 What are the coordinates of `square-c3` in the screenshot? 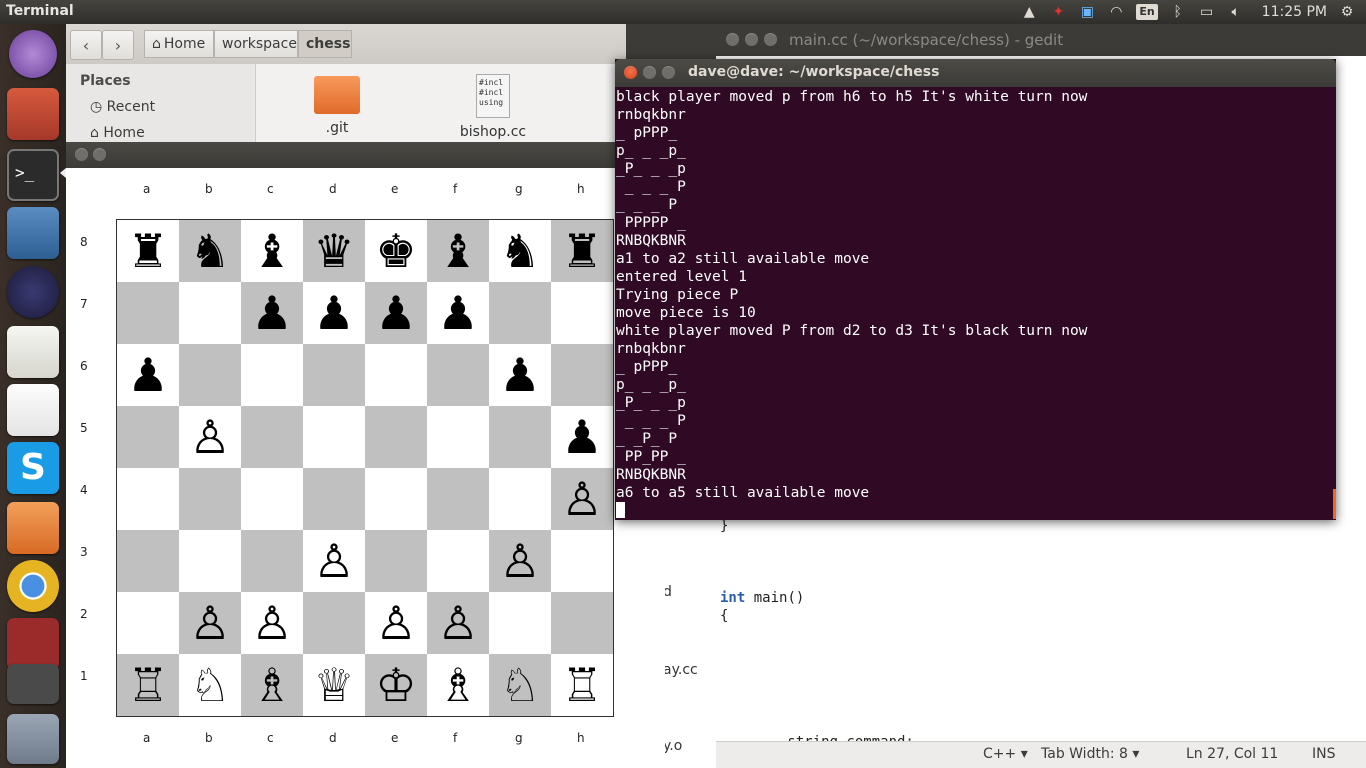 It's located at (272, 561).